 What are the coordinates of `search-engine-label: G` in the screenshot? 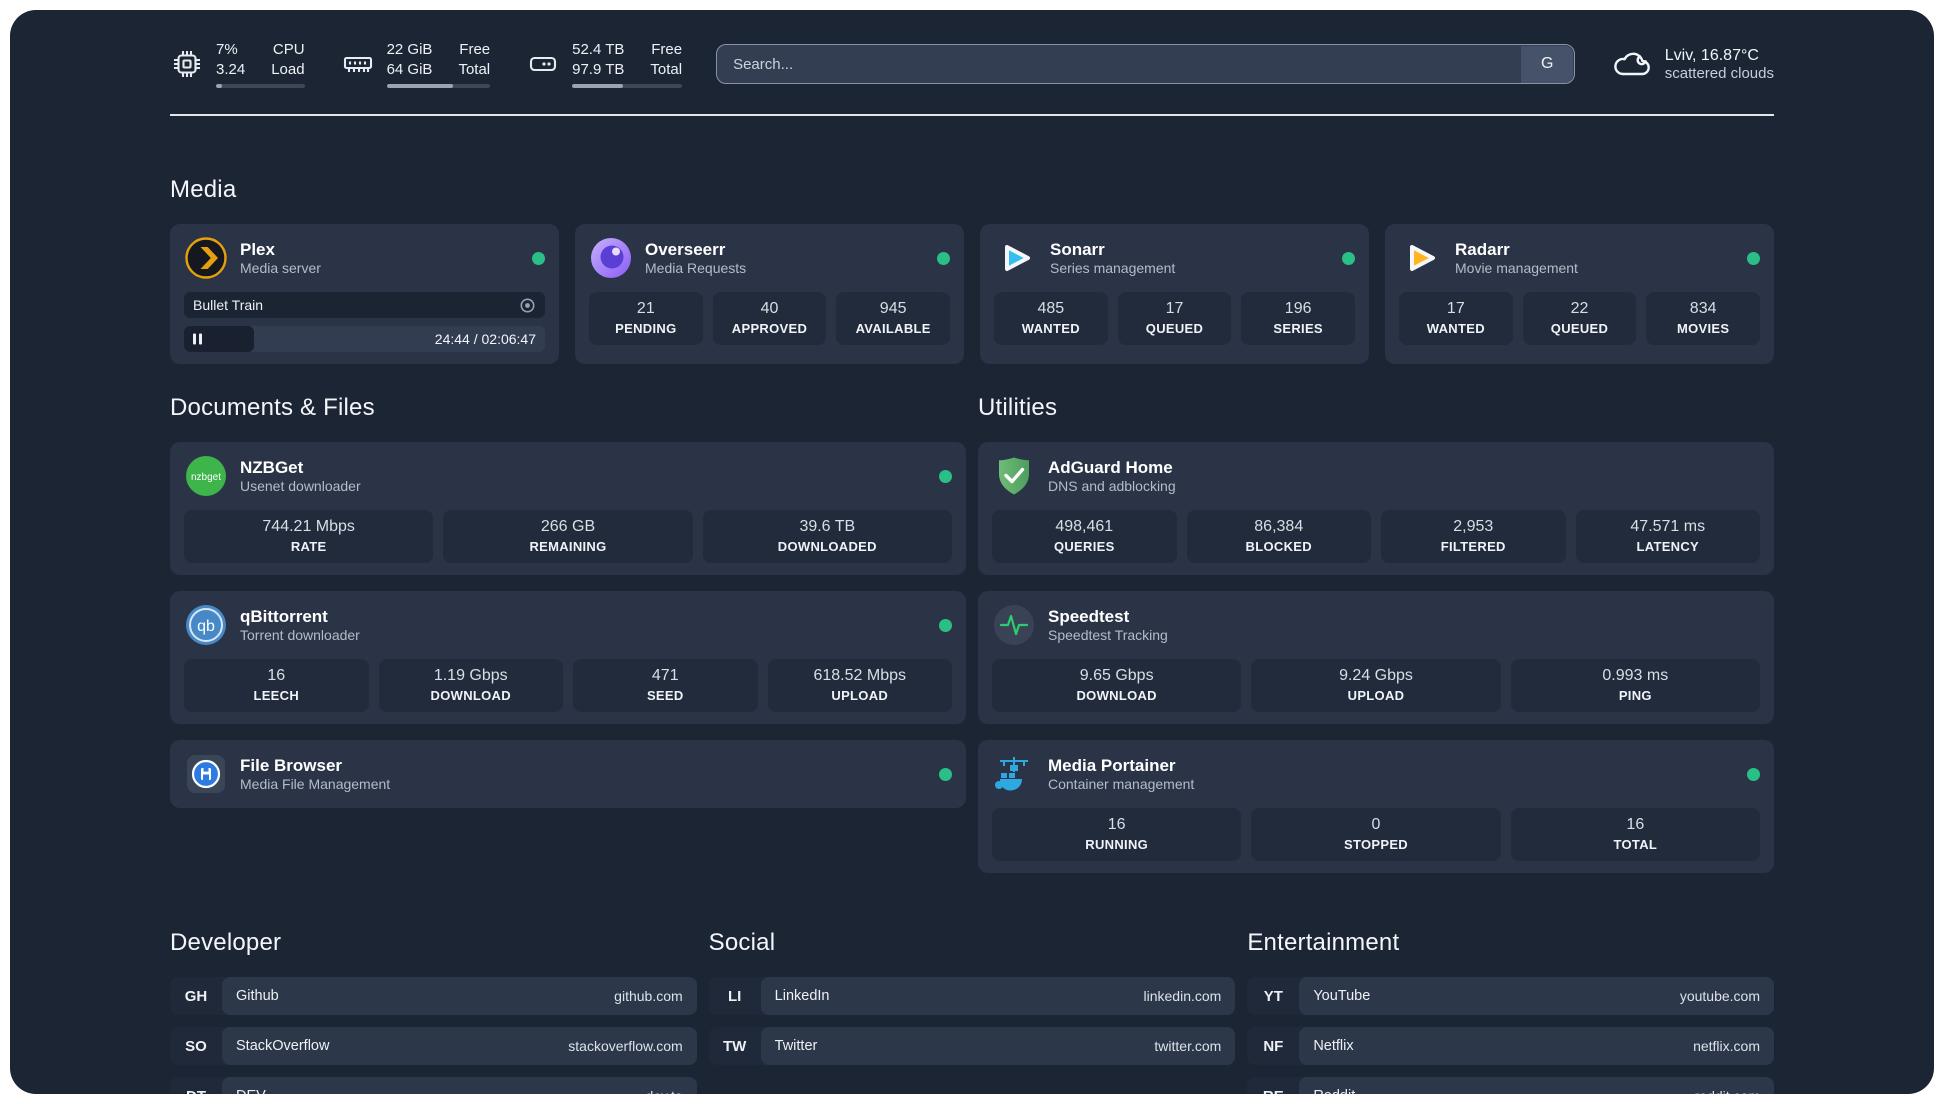 It's located at (1547, 63).